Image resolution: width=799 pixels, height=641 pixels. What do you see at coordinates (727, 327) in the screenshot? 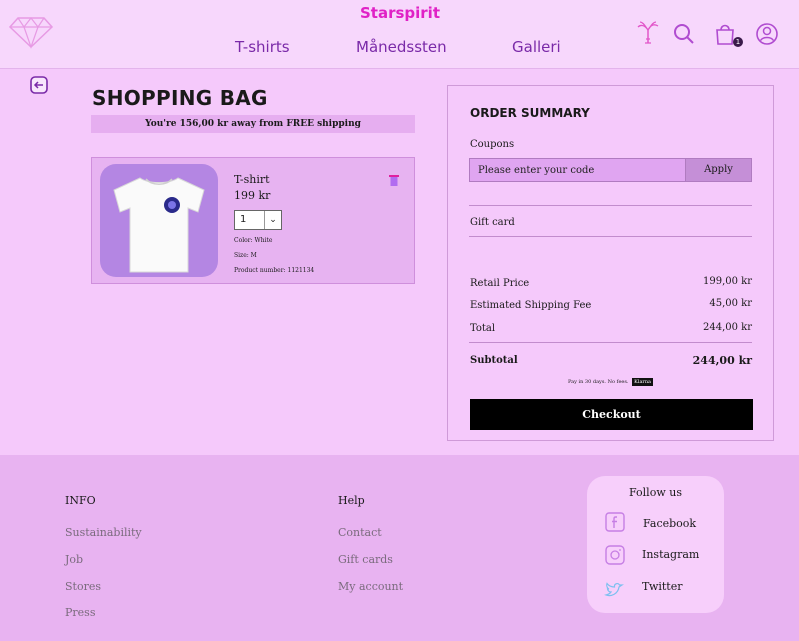
I see `total-value: 244,00 kr` at bounding box center [727, 327].